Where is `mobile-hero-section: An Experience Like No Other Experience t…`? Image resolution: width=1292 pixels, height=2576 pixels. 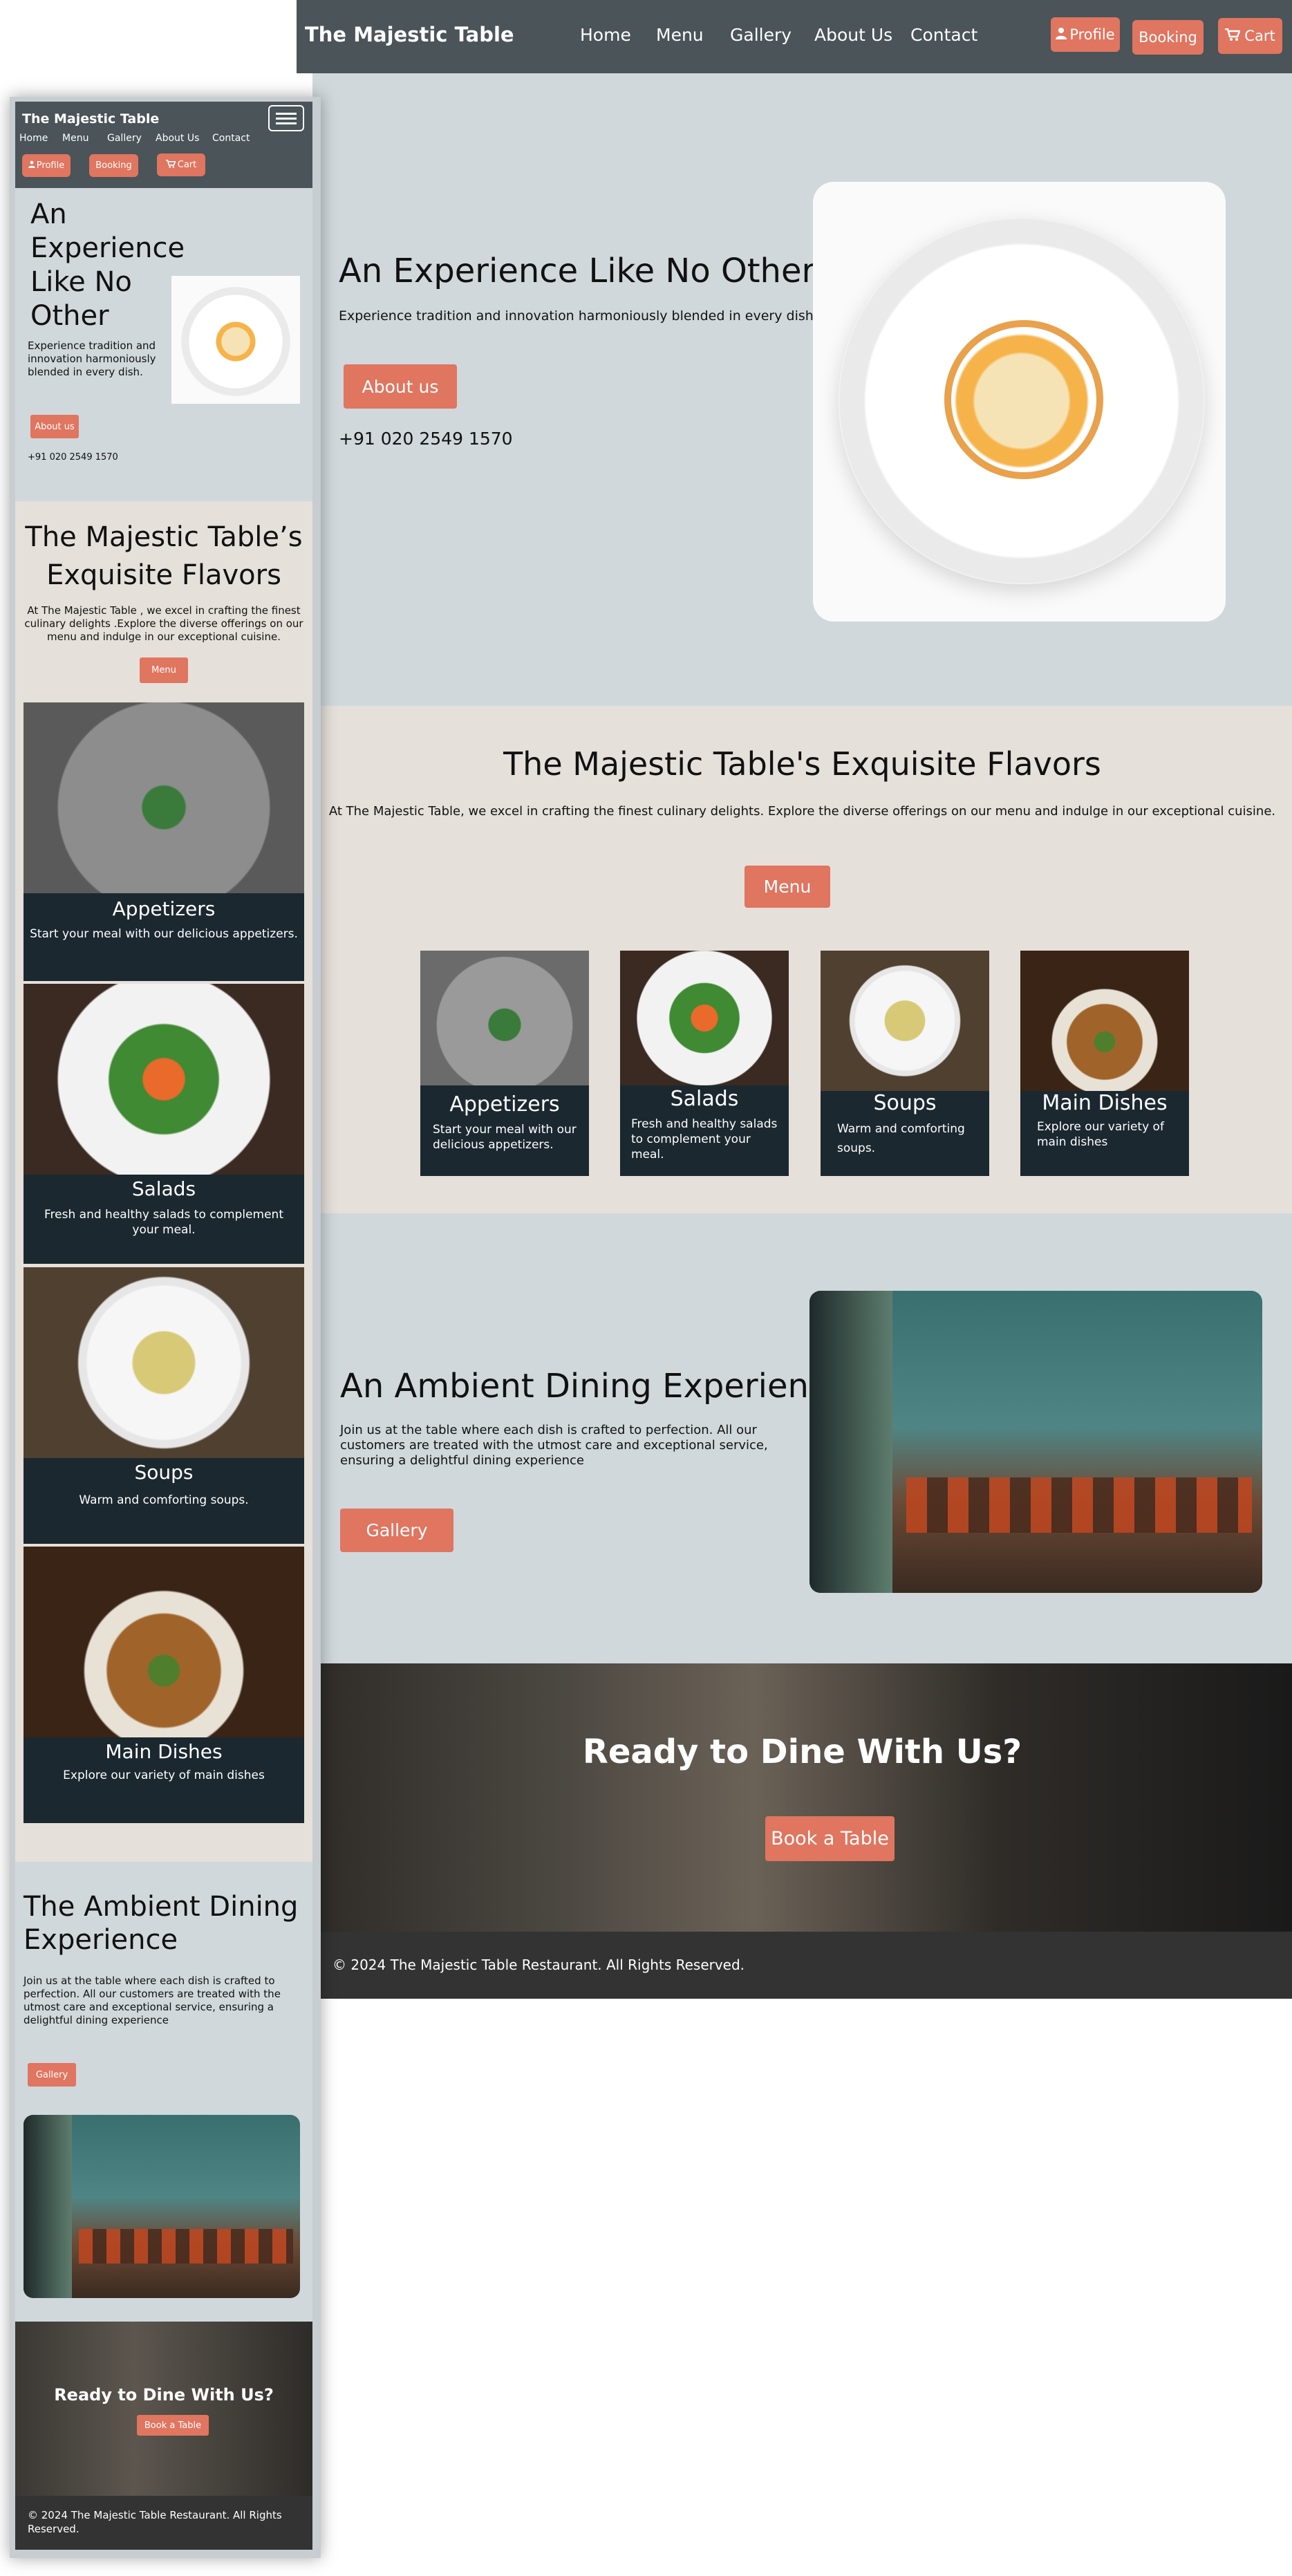 mobile-hero-section: An Experience Like No Other Experience t… is located at coordinates (164, 344).